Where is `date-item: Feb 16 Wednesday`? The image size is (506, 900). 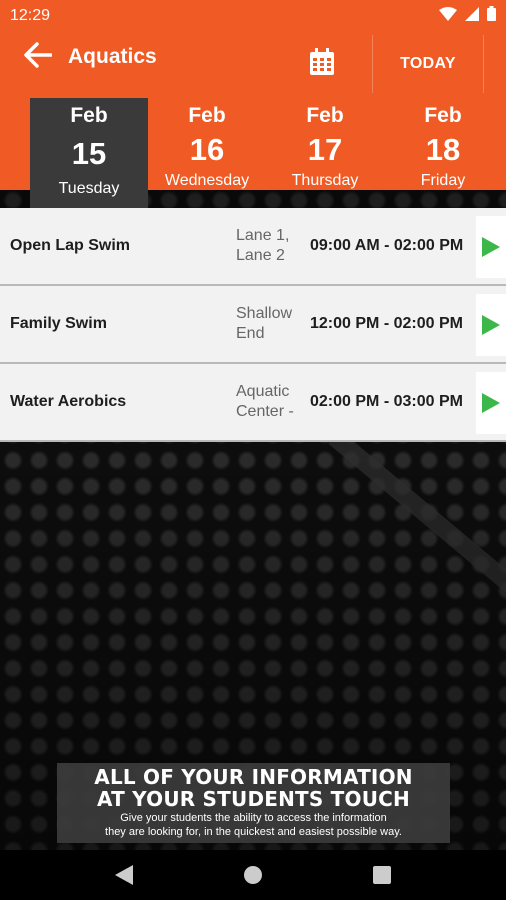 date-item: Feb 16 Wednesday is located at coordinates (207, 153).